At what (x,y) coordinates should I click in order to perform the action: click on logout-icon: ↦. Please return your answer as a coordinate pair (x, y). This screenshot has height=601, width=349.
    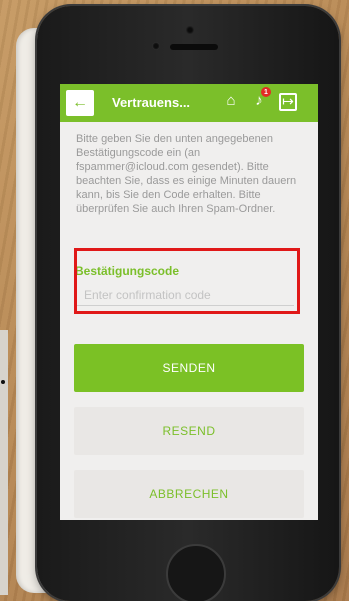
    Looking at the image, I should click on (288, 102).